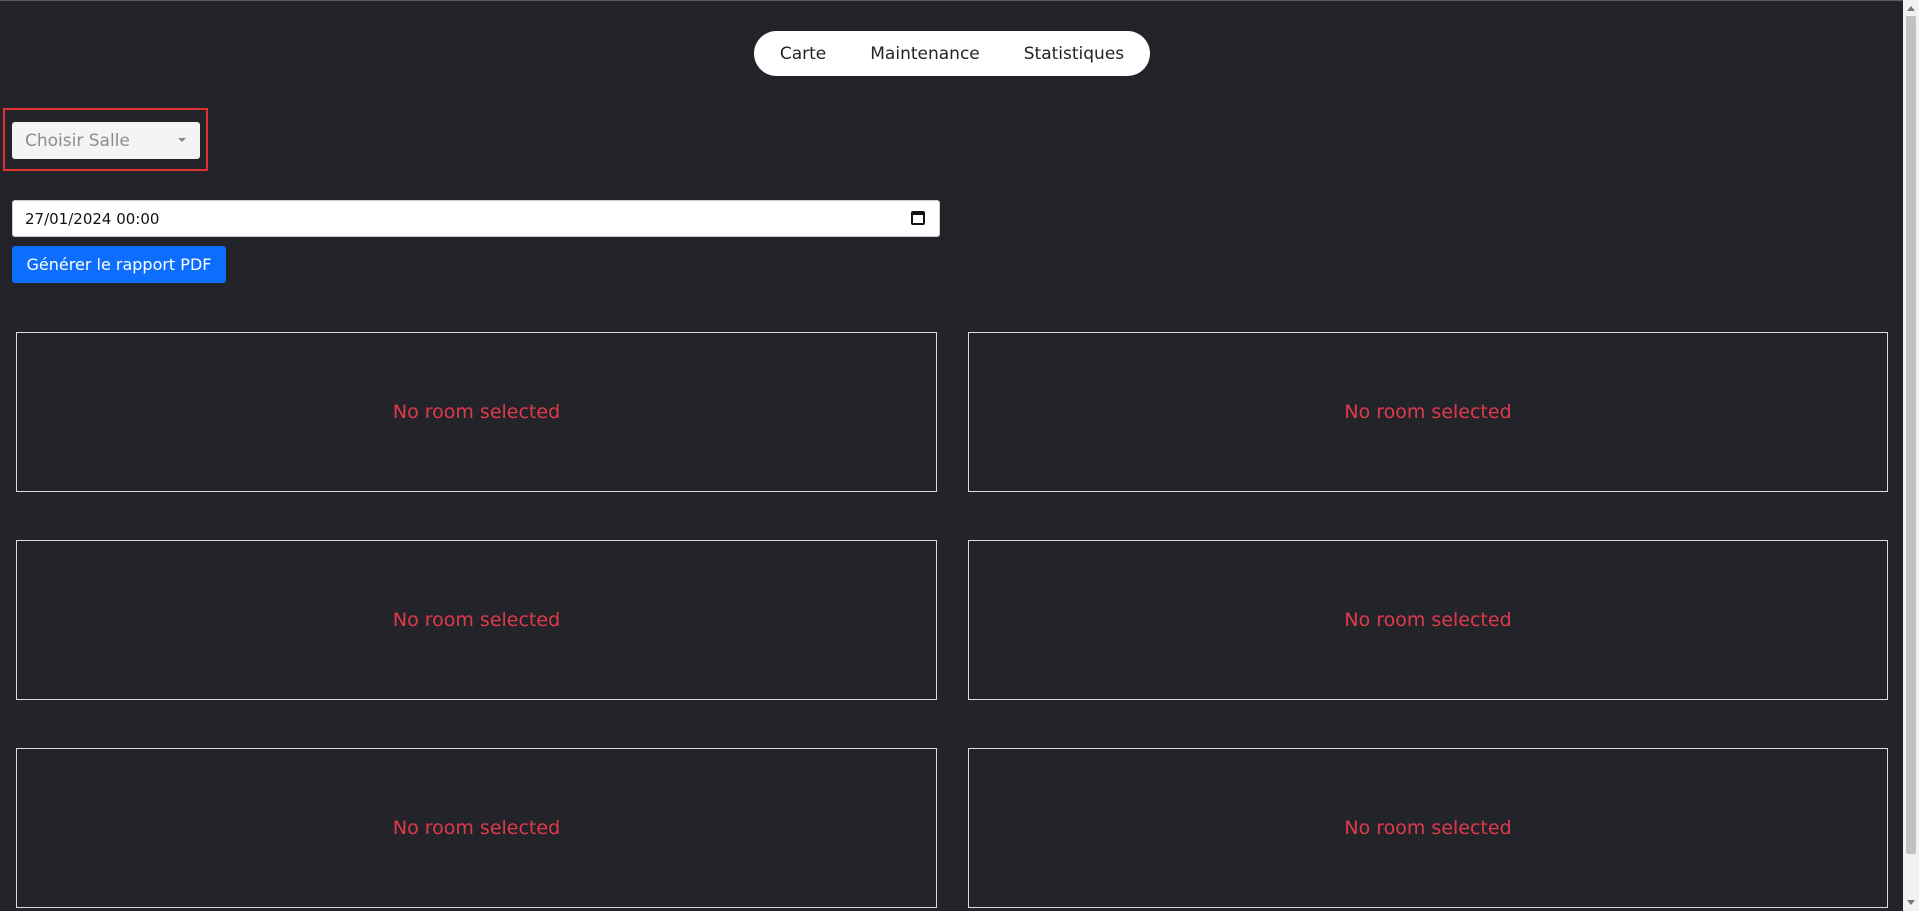 The width and height of the screenshot is (1919, 911). What do you see at coordinates (959, 0) in the screenshot?
I see `top-border` at bounding box center [959, 0].